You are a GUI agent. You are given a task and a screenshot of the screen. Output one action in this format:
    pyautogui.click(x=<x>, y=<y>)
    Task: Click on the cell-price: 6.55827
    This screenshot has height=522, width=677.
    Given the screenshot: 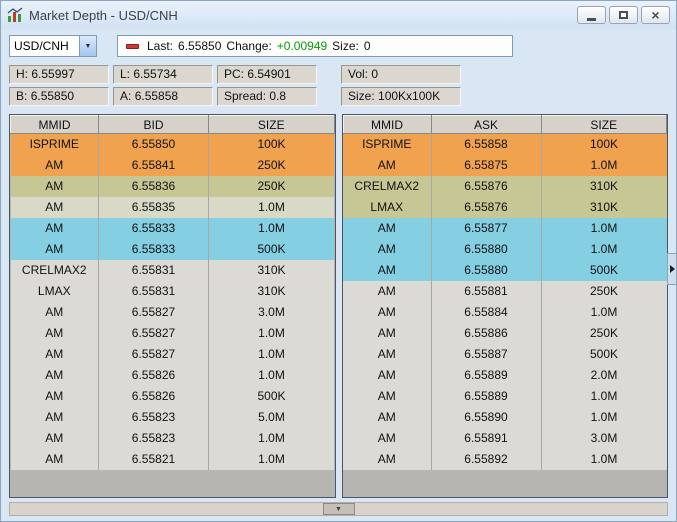 What is the action you would take?
    pyautogui.click(x=153, y=354)
    